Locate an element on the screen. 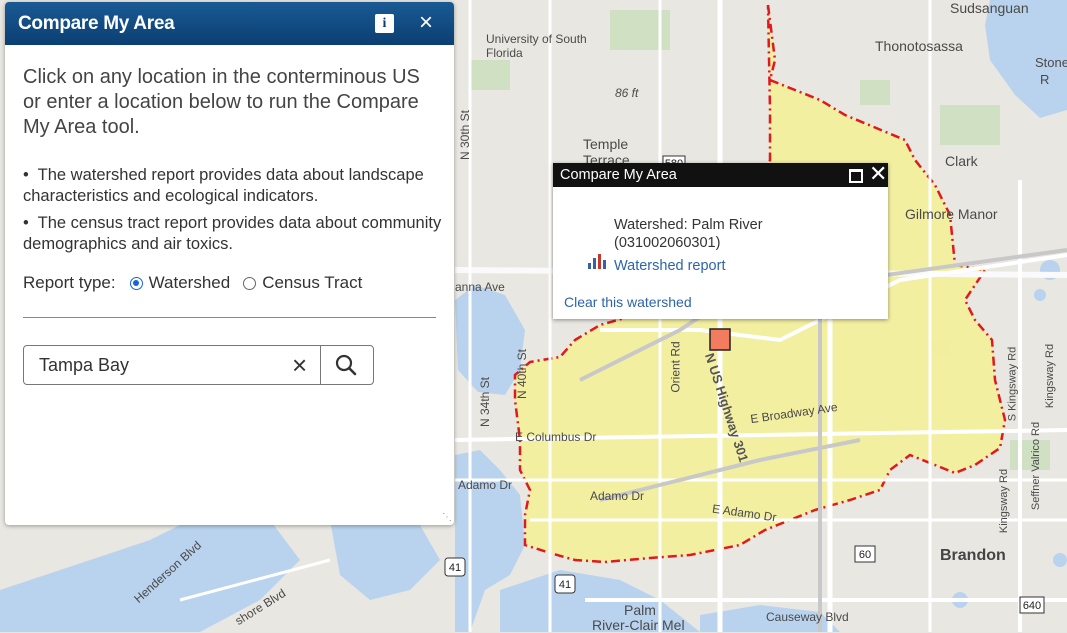 The height and width of the screenshot is (633, 1067). popup-close-icon: ✕ is located at coordinates (878, 174).